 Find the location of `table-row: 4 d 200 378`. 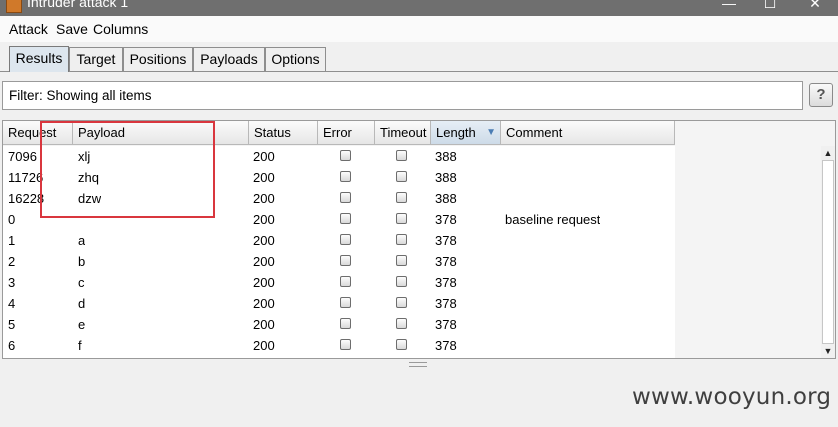

table-row: 4 d 200 378 is located at coordinates (339, 303).